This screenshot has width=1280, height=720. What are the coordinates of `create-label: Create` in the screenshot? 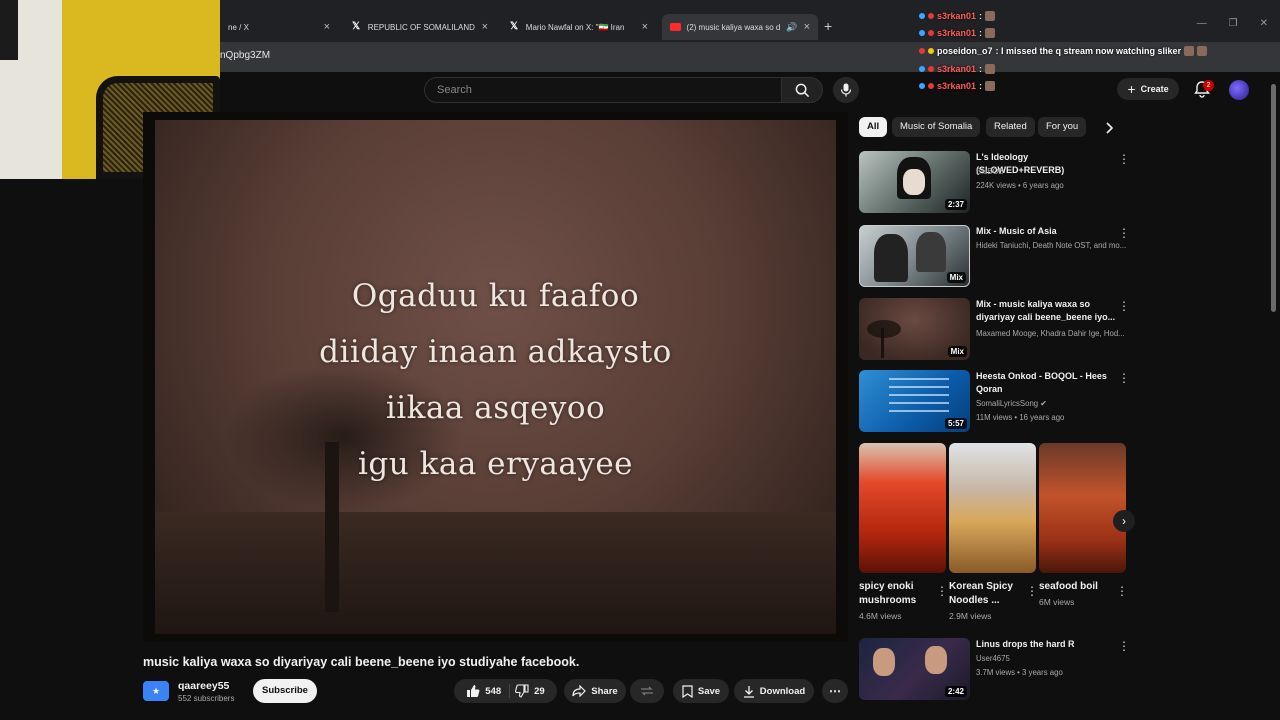 It's located at (1154, 89).